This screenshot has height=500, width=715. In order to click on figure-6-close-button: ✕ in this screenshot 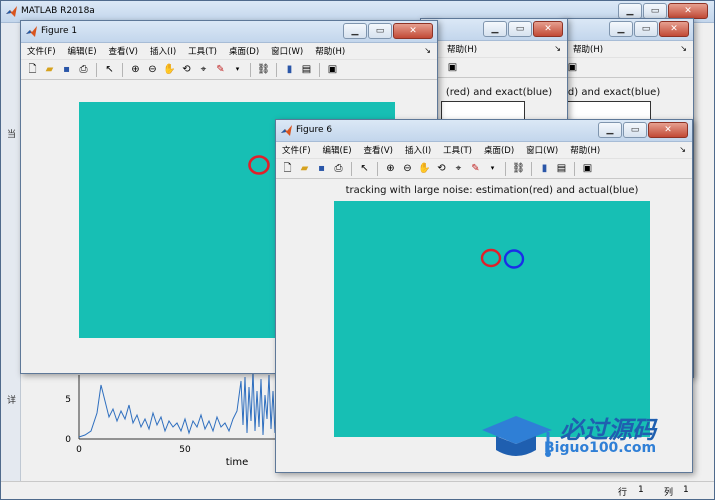, I will do `click(668, 130)`.